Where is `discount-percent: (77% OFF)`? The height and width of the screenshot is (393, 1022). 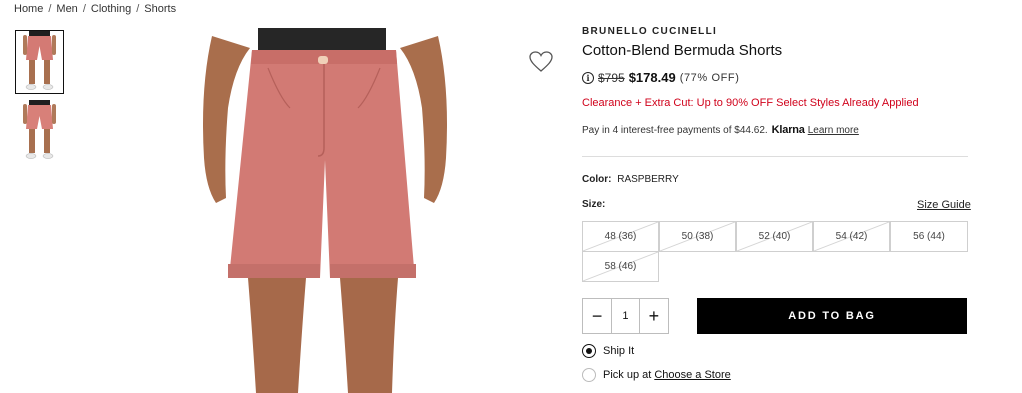
discount-percent: (77% OFF) is located at coordinates (709, 77).